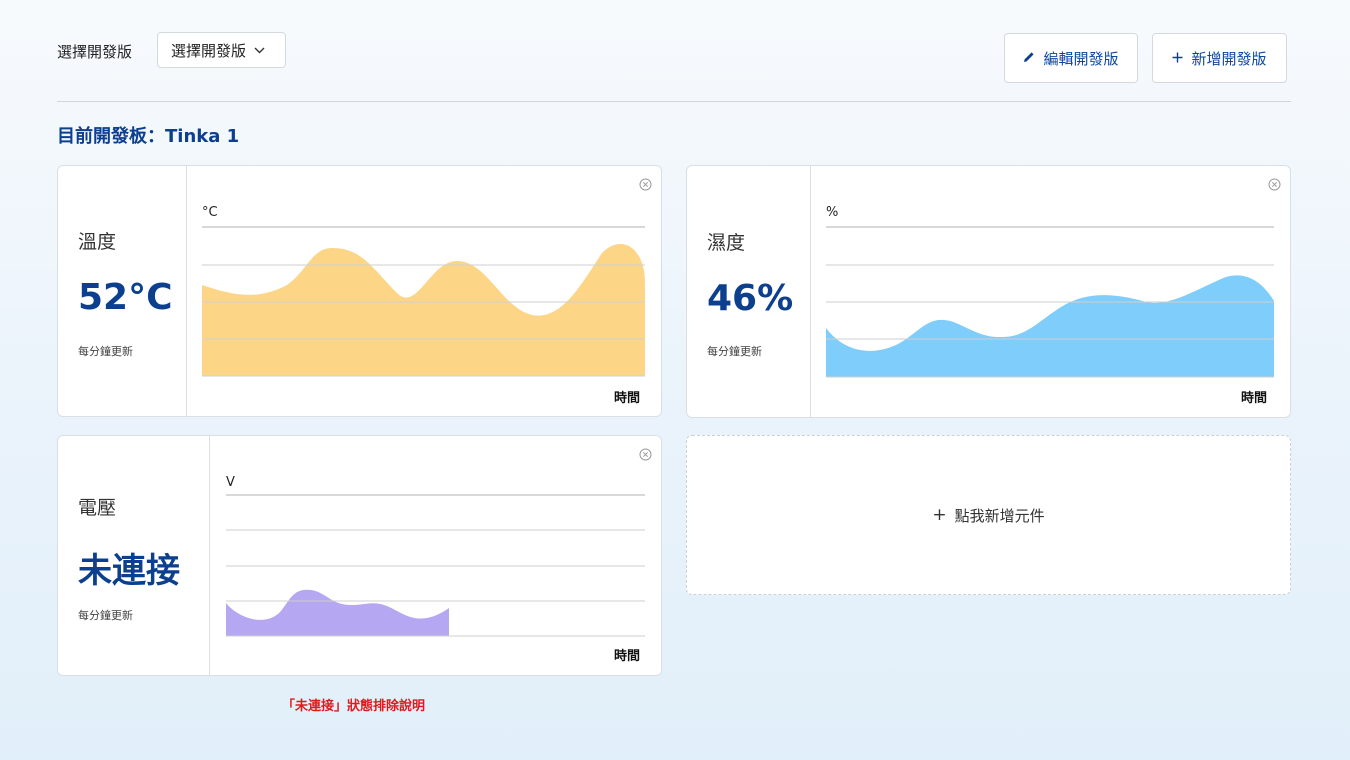 The width and height of the screenshot is (1350, 760). Describe the element at coordinates (726, 243) in the screenshot. I see `widget-name: 濕度` at that location.